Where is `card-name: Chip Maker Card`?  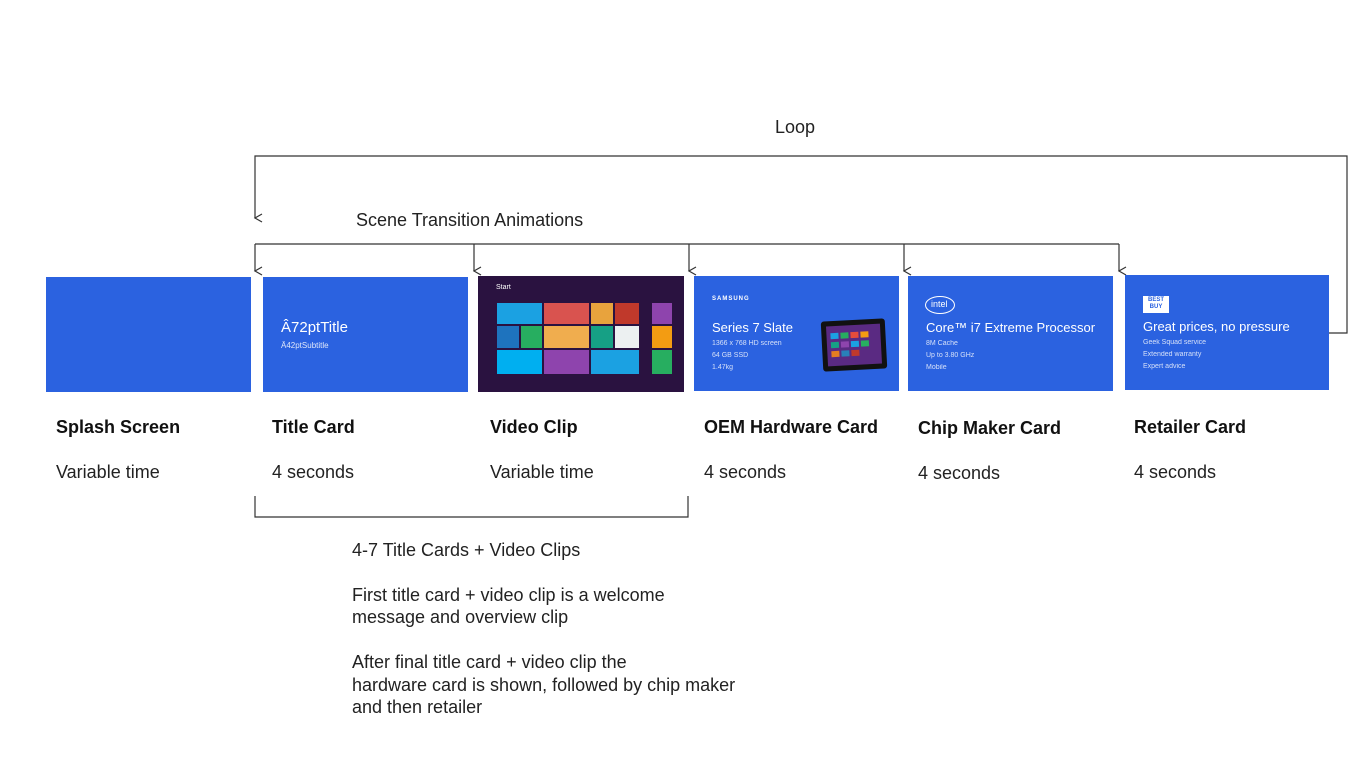 card-name: Chip Maker Card is located at coordinates (990, 428).